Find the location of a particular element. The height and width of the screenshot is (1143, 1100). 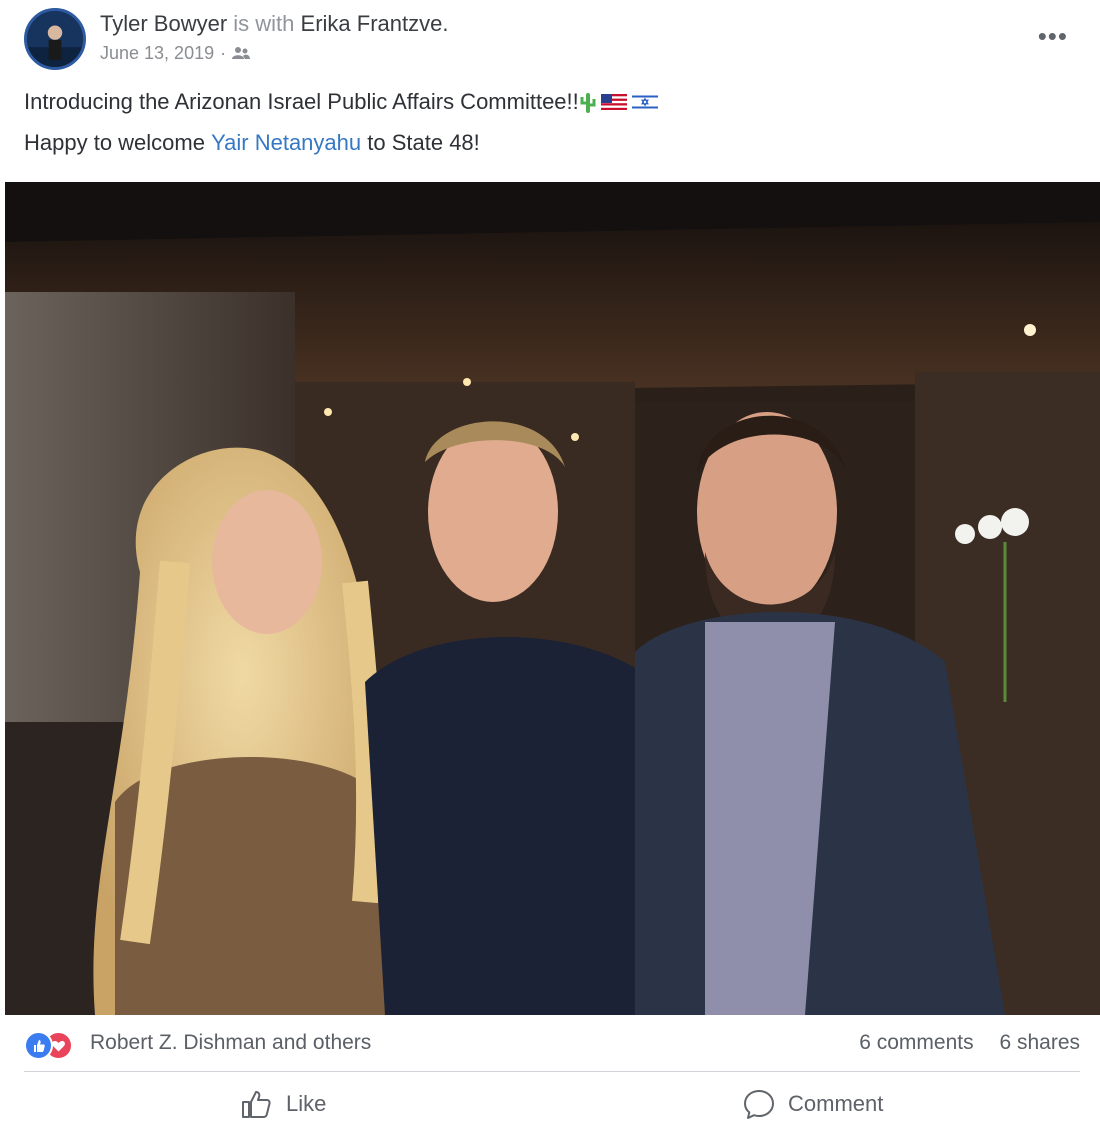

comment-button-label: Comment is located at coordinates (836, 1103).